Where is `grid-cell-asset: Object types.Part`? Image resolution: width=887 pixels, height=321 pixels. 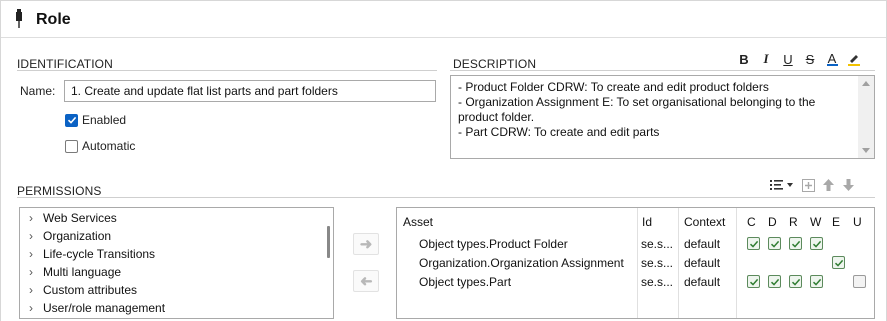
grid-cell-asset: Object types.Part is located at coordinates (465, 282).